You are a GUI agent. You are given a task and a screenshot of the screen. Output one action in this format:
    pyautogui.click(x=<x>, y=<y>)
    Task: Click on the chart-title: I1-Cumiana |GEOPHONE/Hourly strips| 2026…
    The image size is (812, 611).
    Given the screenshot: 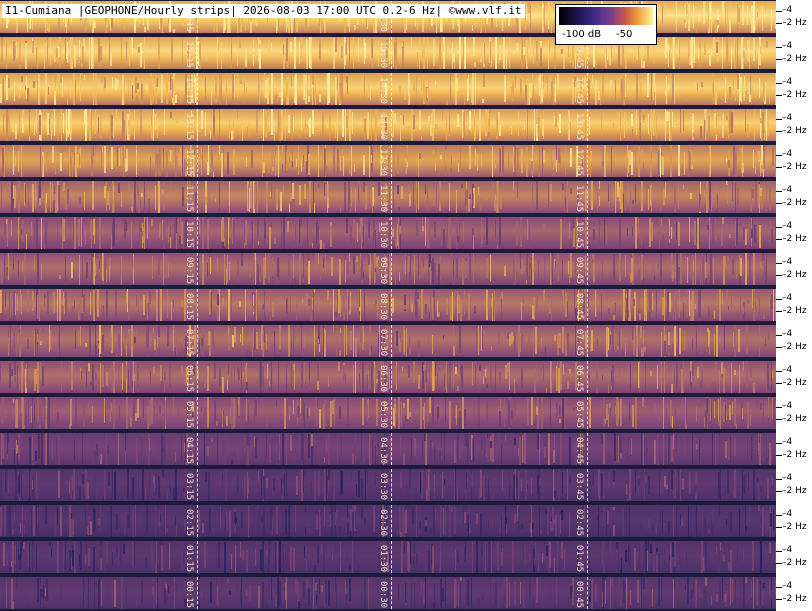 What is the action you would take?
    pyautogui.click(x=263, y=11)
    